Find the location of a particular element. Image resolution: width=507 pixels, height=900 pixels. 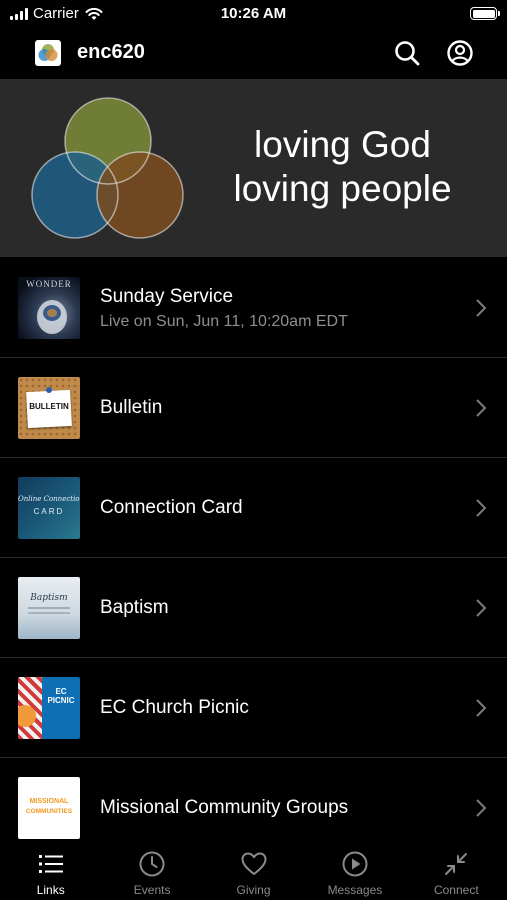

heart-icon is located at coordinates (254, 863).